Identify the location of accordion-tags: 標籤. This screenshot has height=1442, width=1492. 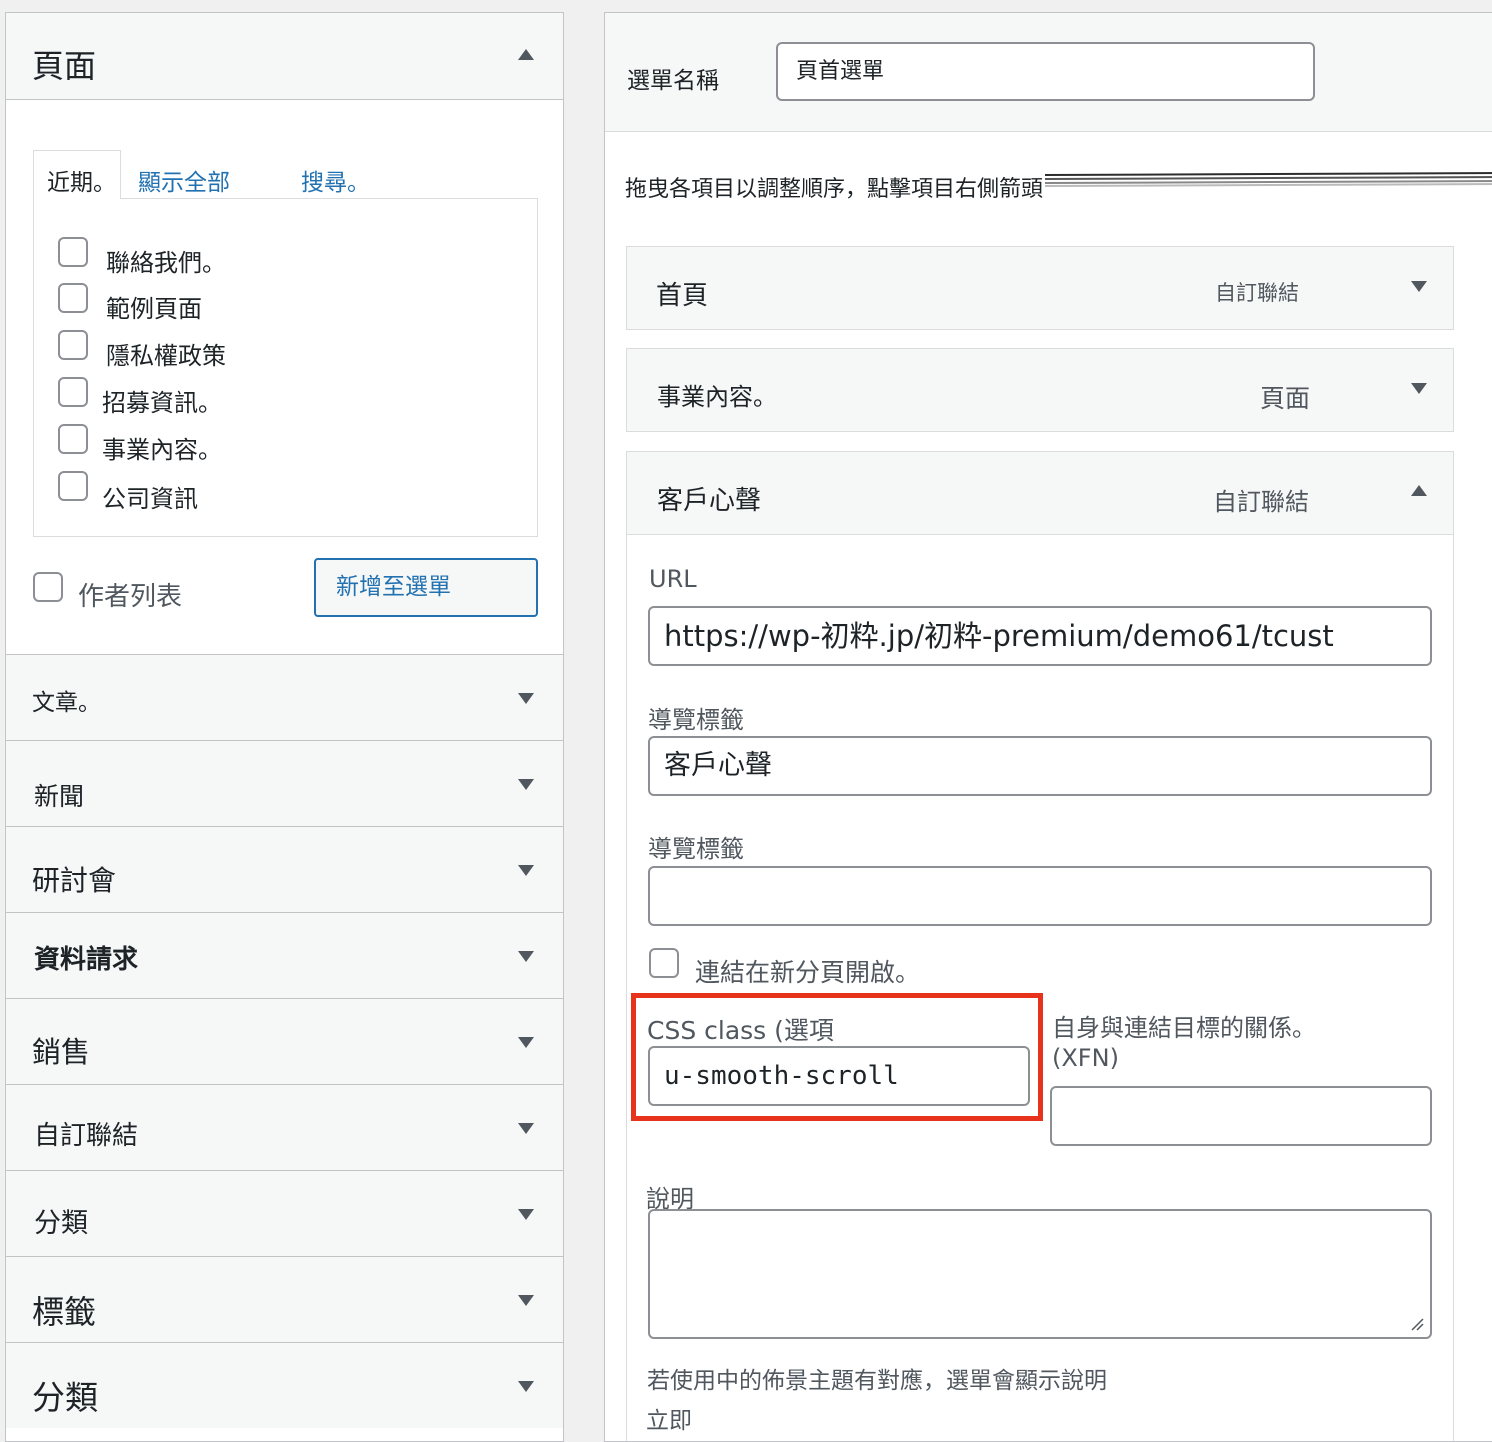
(284, 1299).